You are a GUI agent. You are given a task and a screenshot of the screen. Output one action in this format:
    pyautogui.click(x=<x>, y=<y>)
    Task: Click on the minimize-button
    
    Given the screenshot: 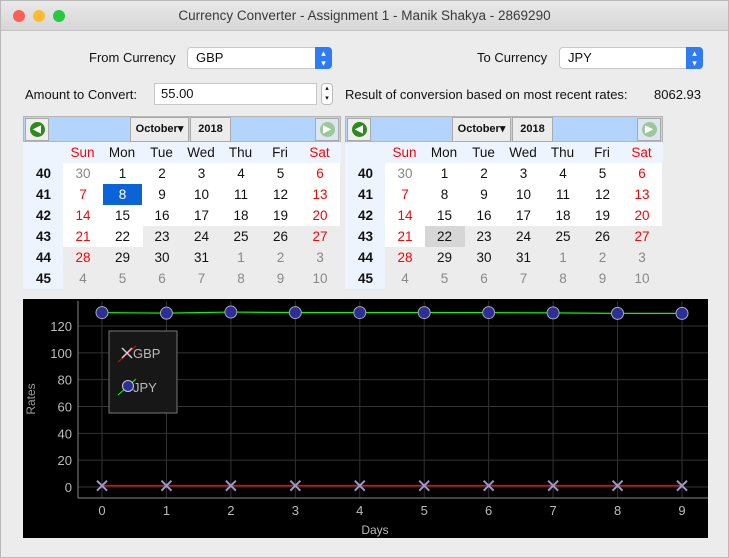 What is the action you would take?
    pyautogui.click(x=39, y=16)
    